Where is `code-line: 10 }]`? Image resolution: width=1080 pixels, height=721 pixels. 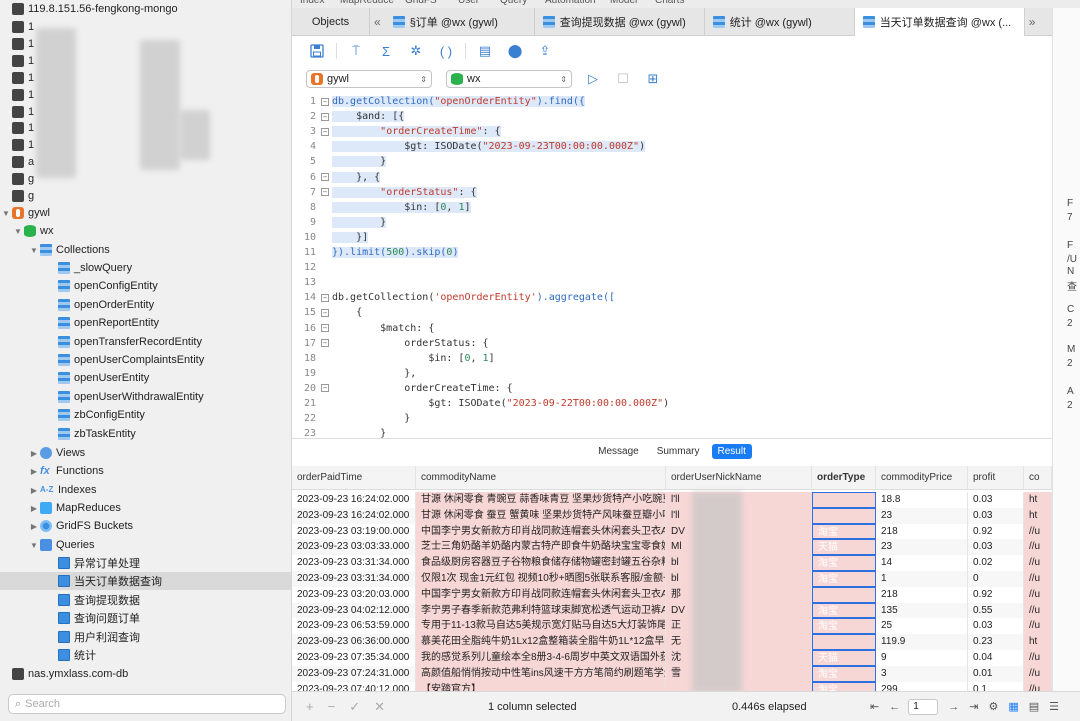 code-line: 10 }] is located at coordinates (672, 237).